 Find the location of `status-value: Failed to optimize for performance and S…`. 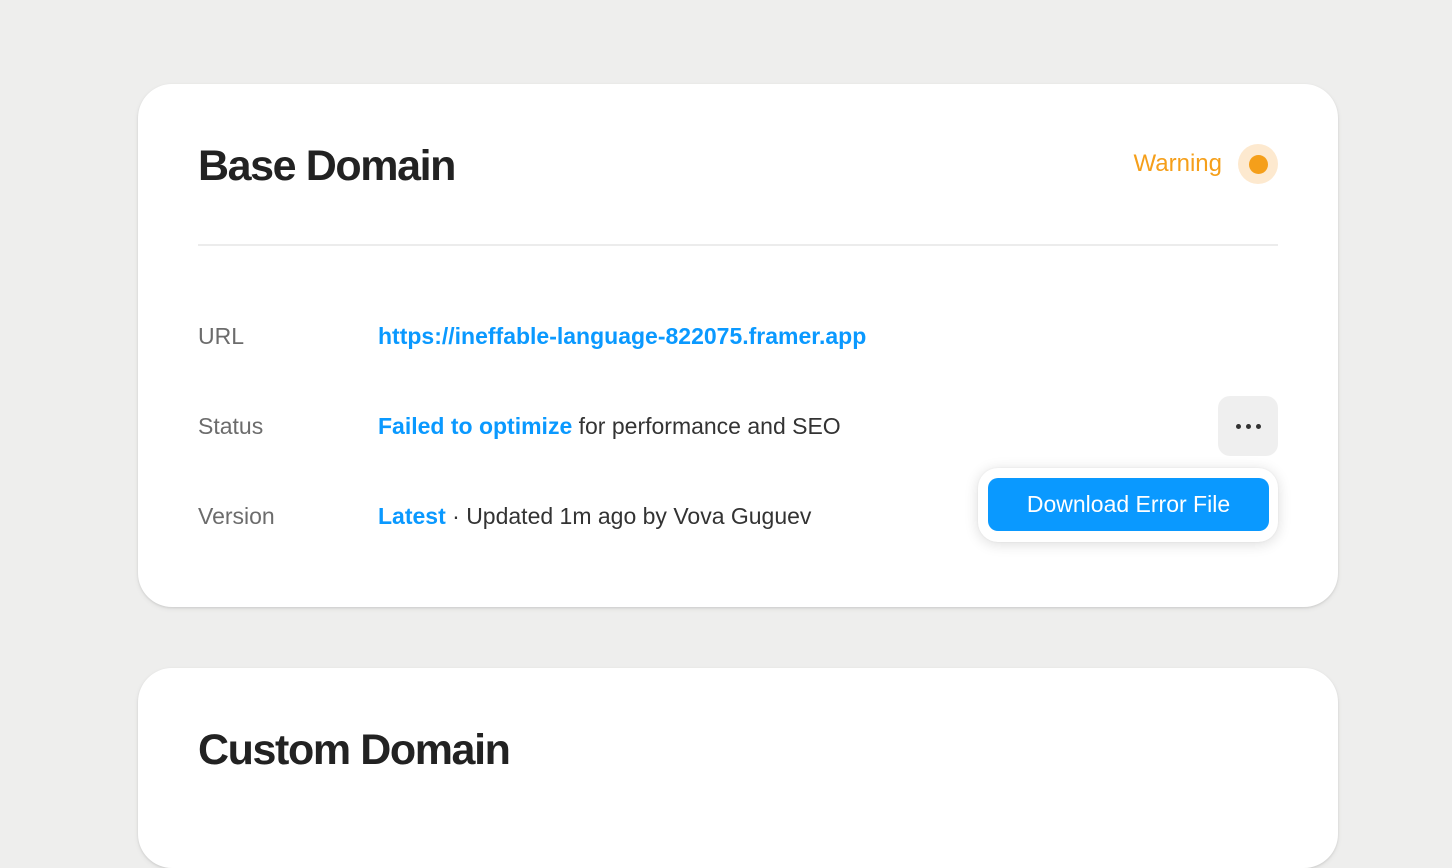

status-value: Failed to optimize for performance and S… is located at coordinates (609, 426).